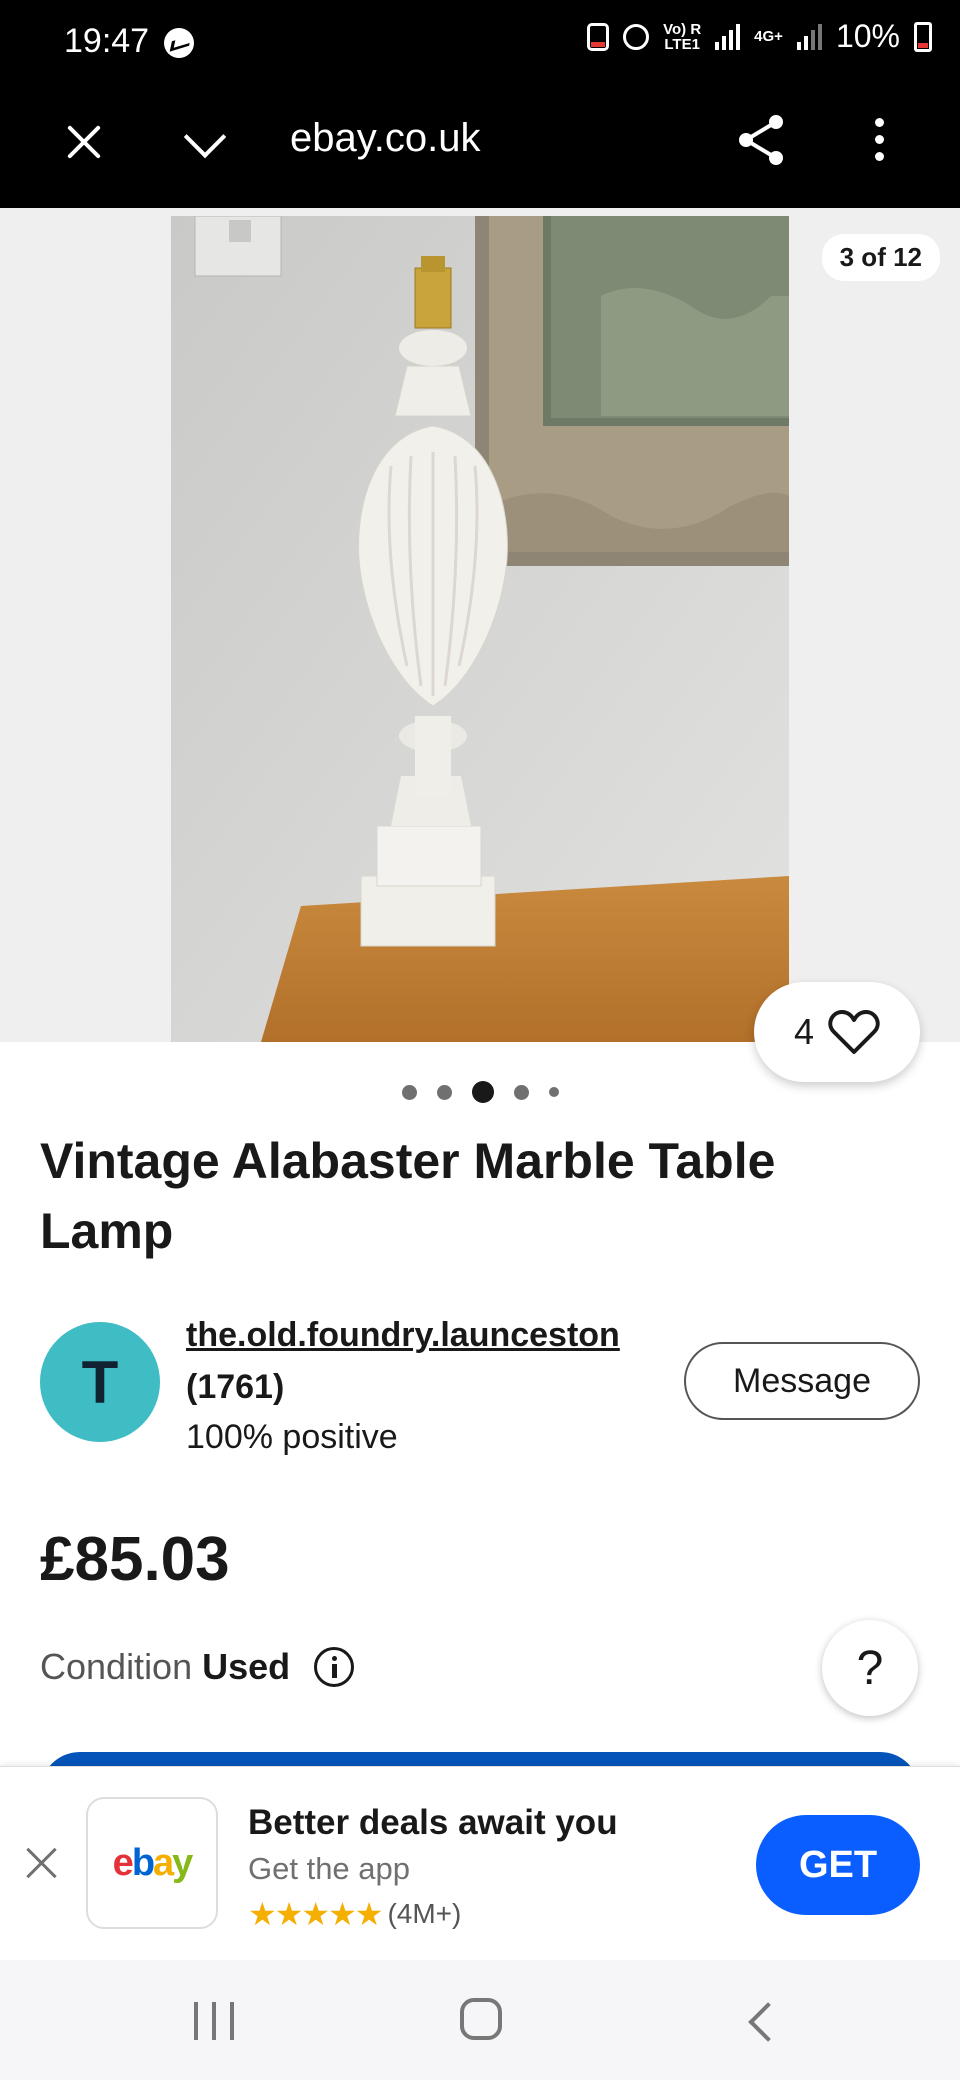  What do you see at coordinates (329, 1868) in the screenshot?
I see `banner-subtitle: Get the app` at bounding box center [329, 1868].